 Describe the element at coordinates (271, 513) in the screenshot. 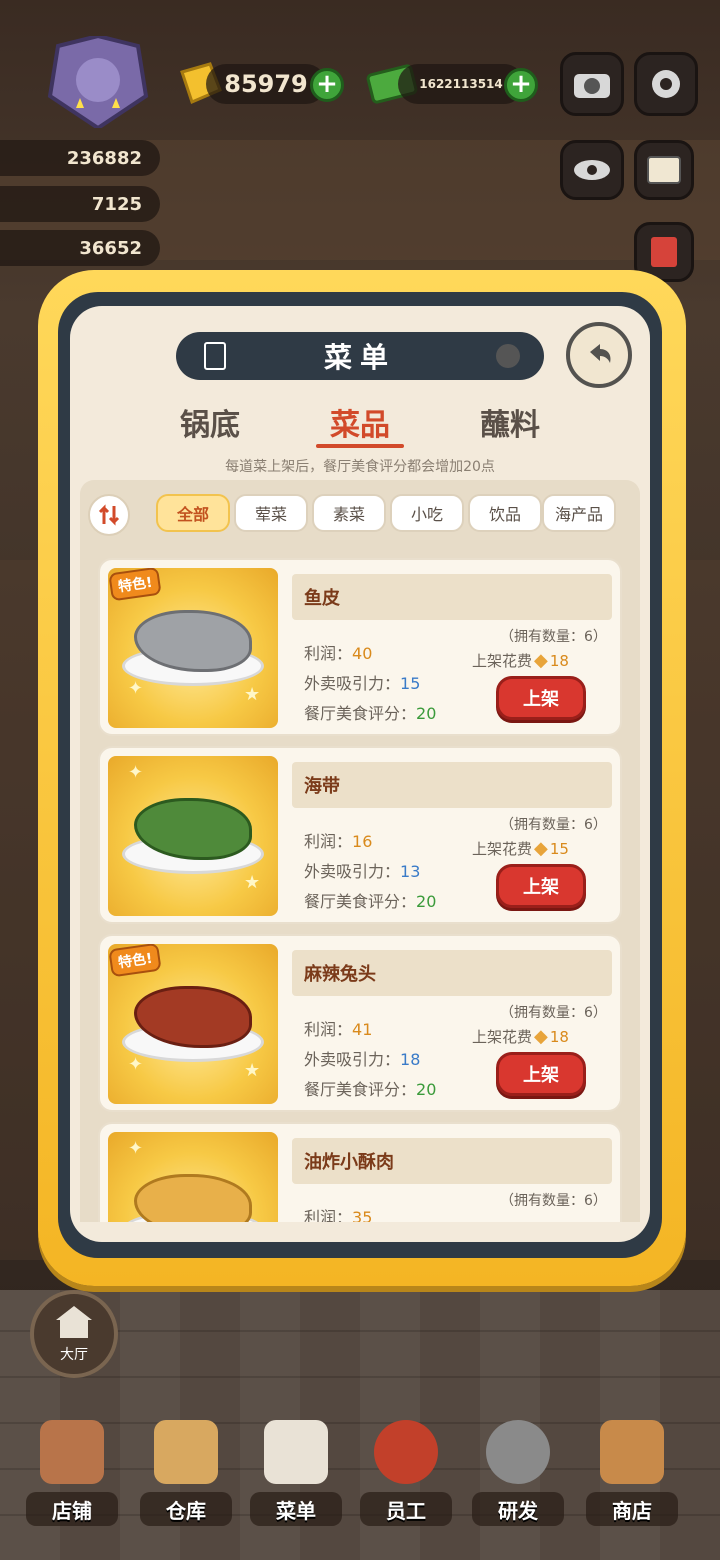

I see `filter-meat: 荤菜` at that location.